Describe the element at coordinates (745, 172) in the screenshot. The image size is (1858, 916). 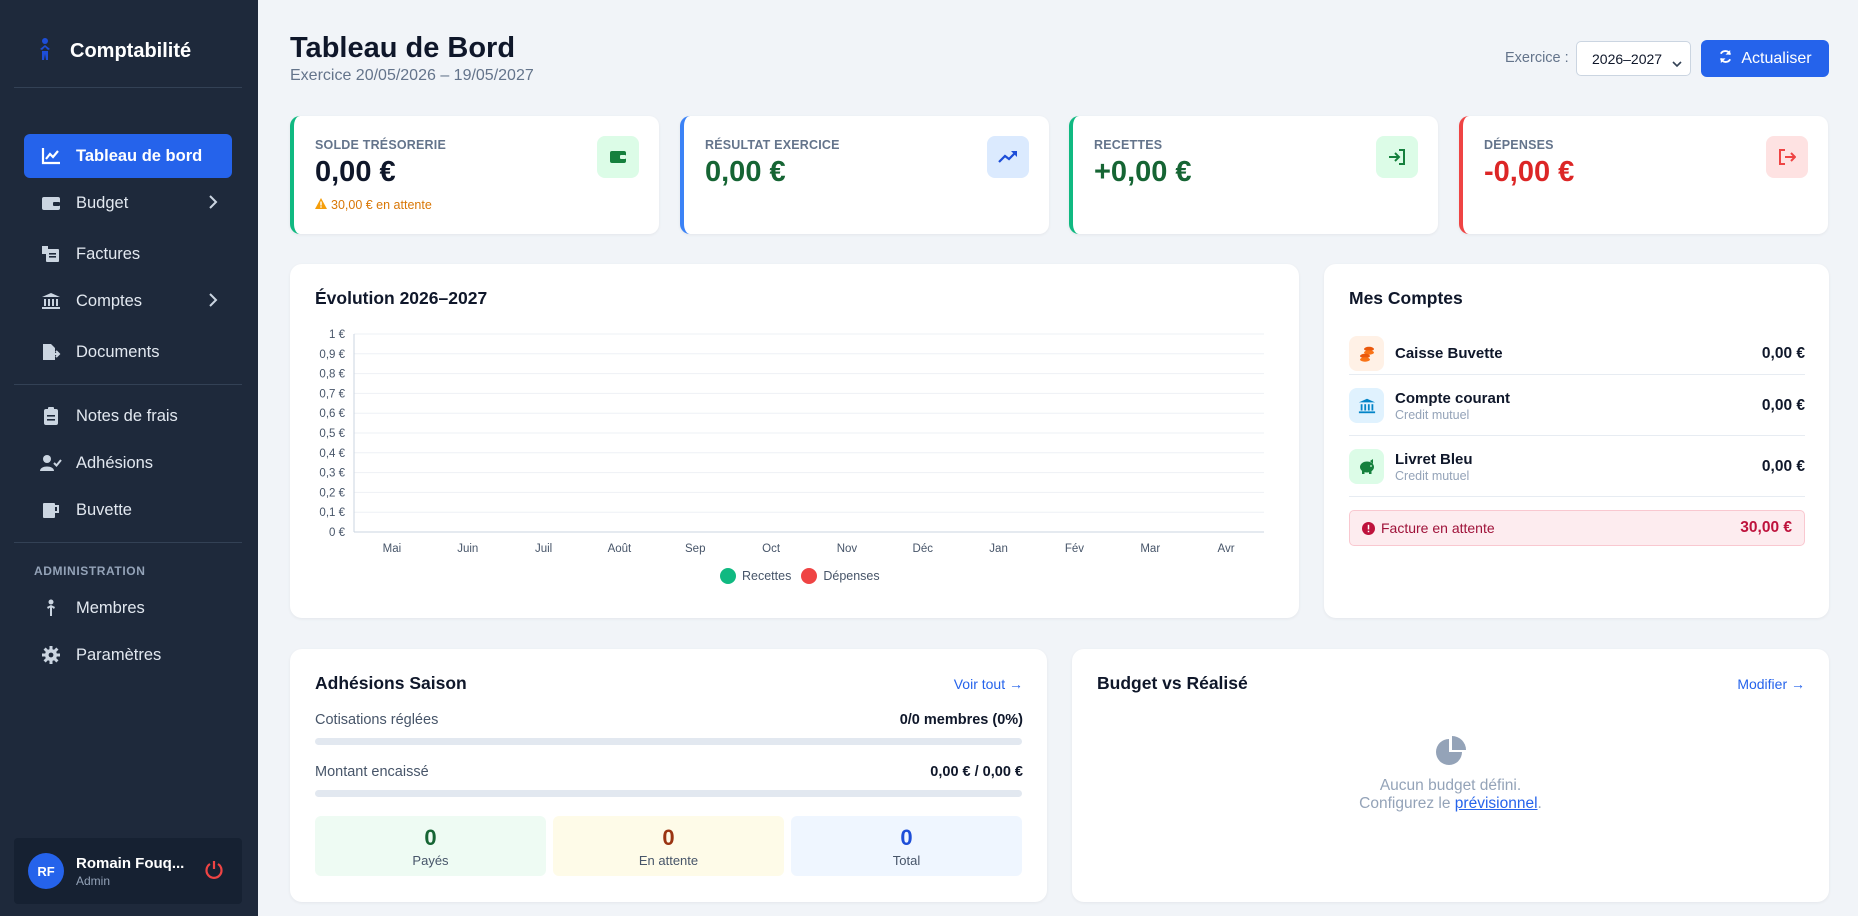
I see `kpi-value: 0,00 €` at that location.